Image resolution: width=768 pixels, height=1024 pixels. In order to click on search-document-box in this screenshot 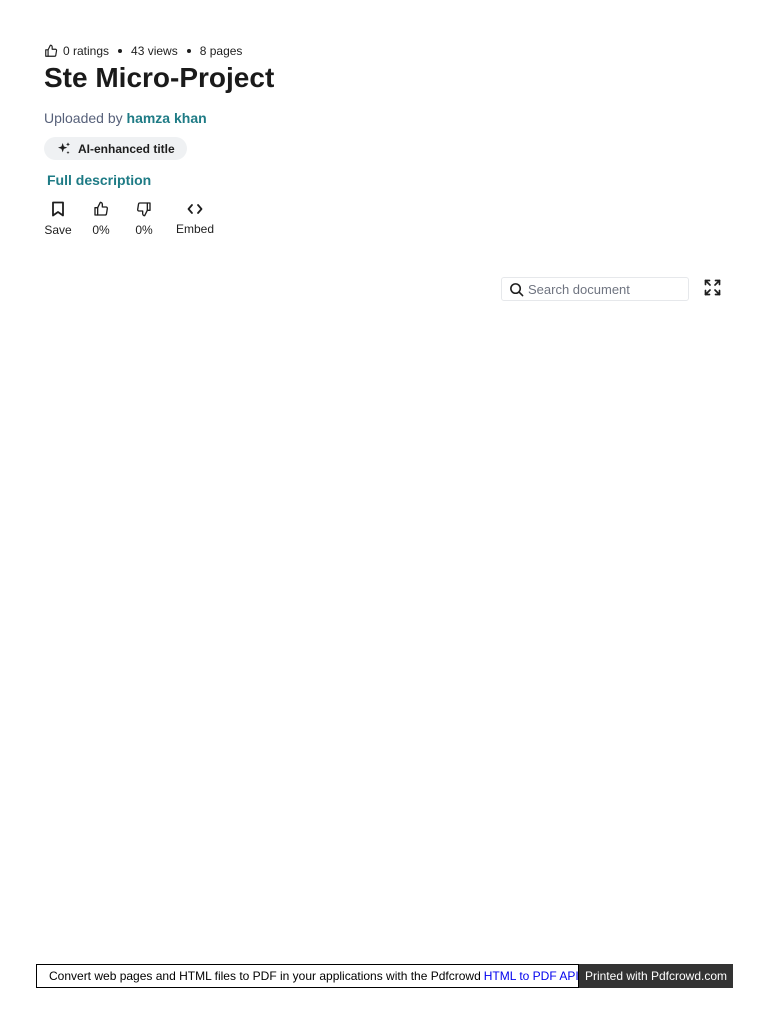, I will do `click(595, 289)`.